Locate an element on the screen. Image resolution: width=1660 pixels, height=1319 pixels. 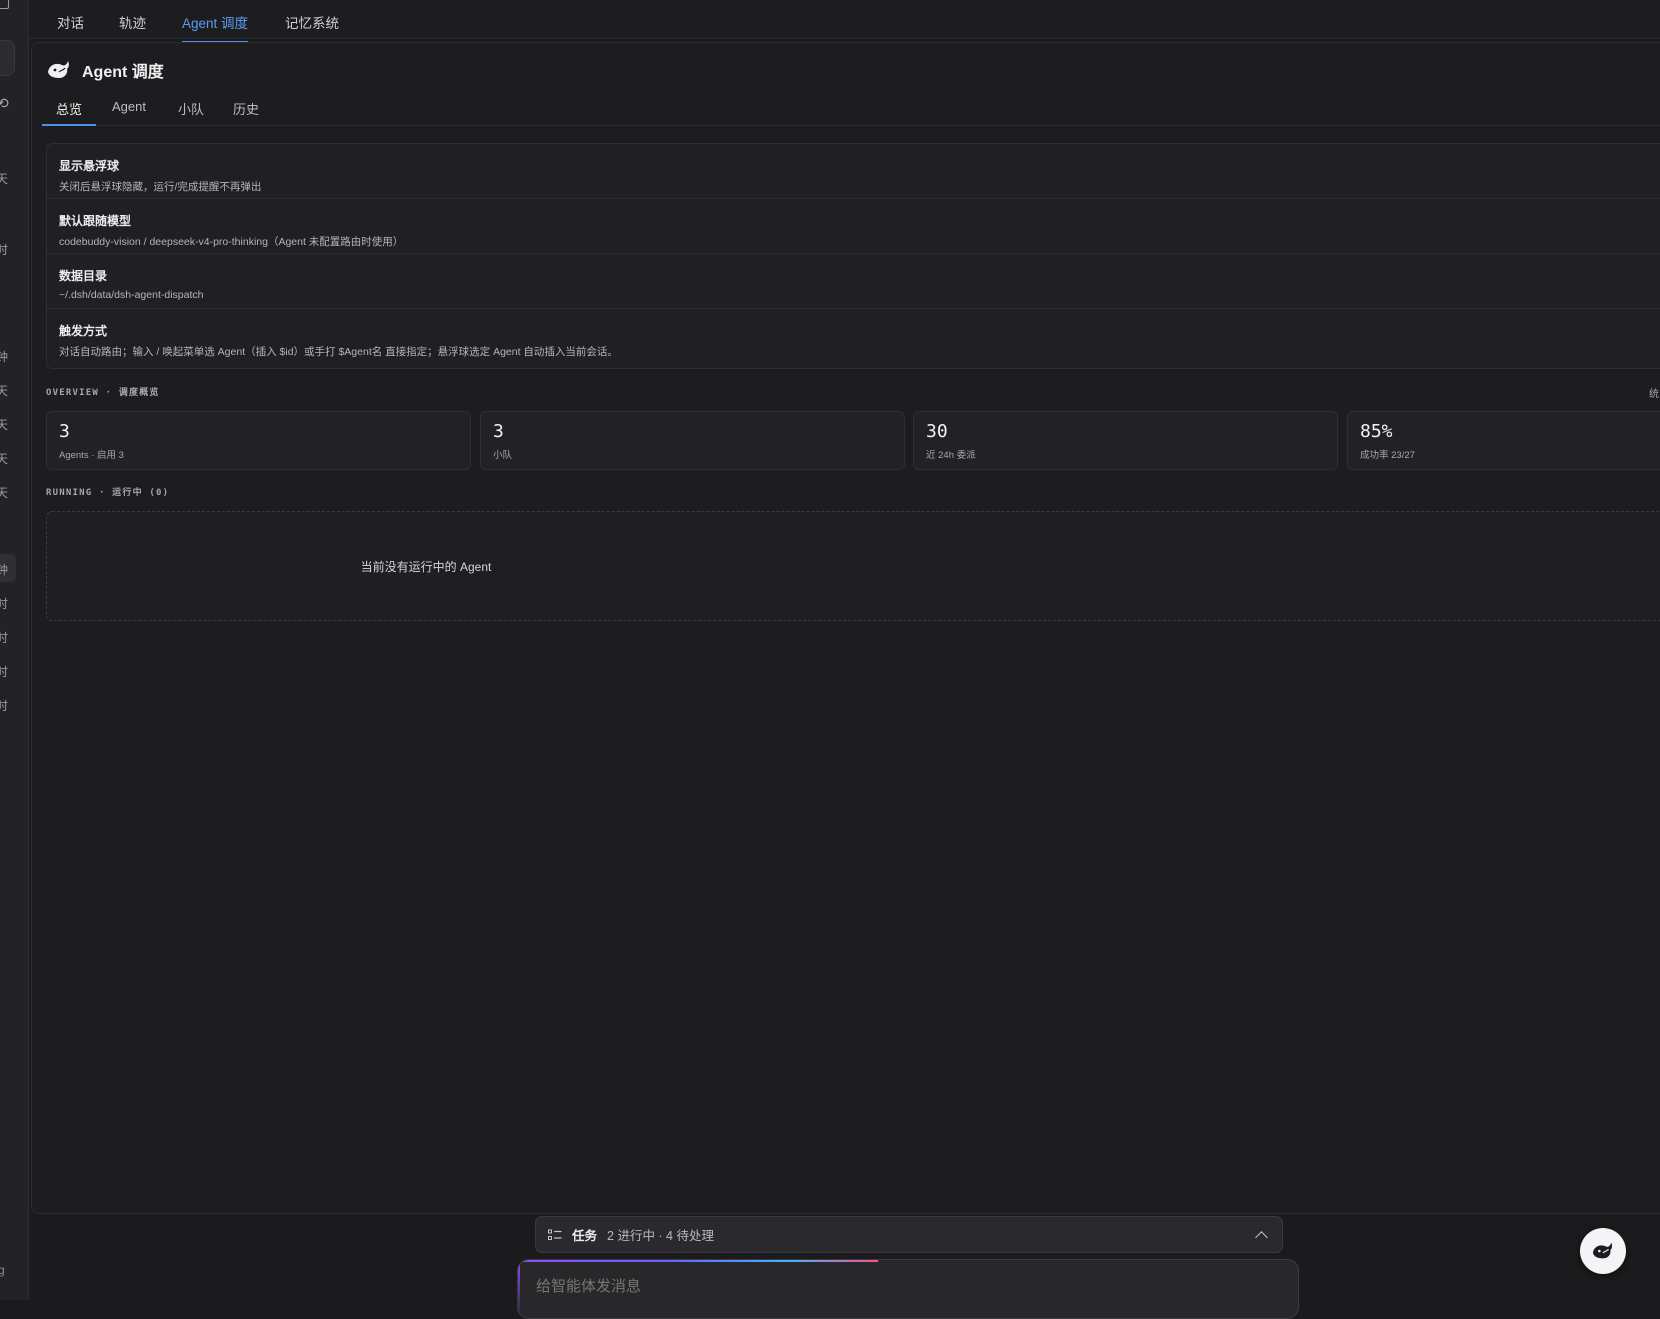
empty-state-text: 当前没有运行中的 Agent is located at coordinates (426, 566).